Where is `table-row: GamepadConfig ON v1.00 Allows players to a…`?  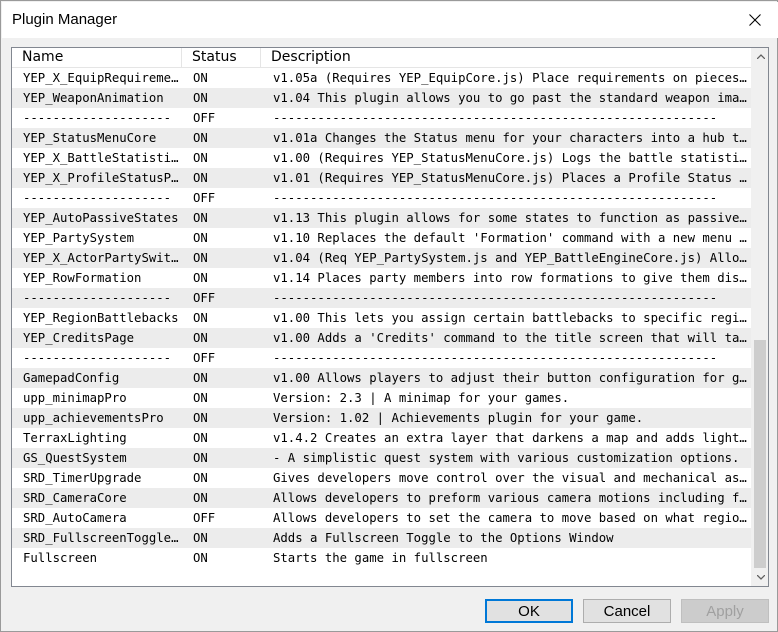 table-row: GamepadConfig ON v1.00 Allows players to a… is located at coordinates (382, 378).